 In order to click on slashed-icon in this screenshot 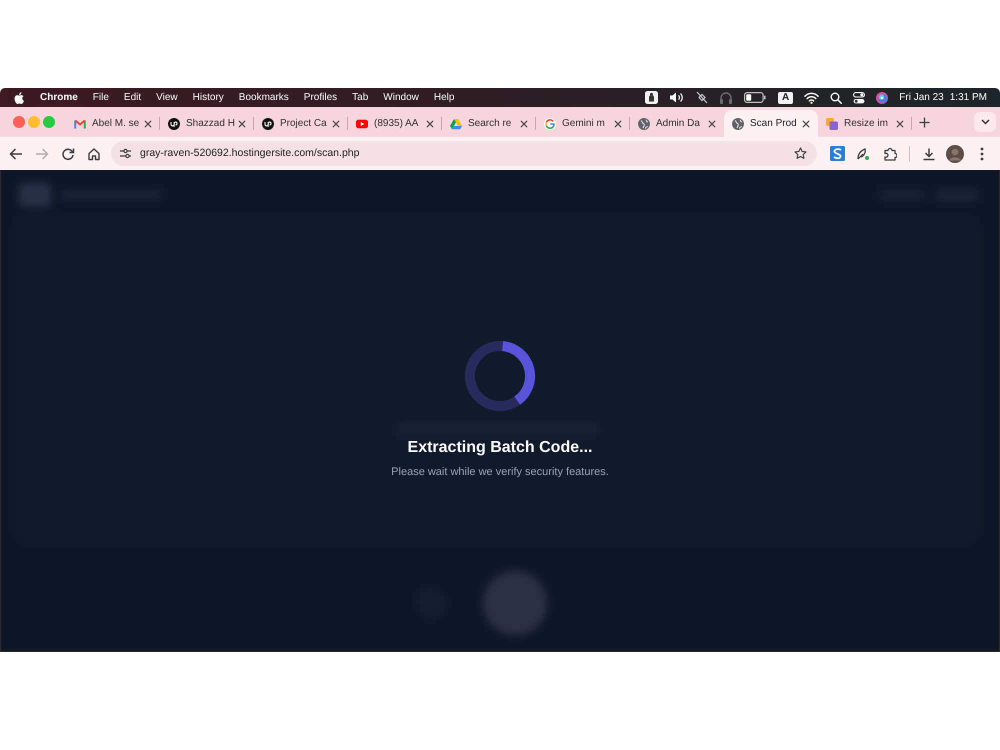, I will do `click(702, 97)`.